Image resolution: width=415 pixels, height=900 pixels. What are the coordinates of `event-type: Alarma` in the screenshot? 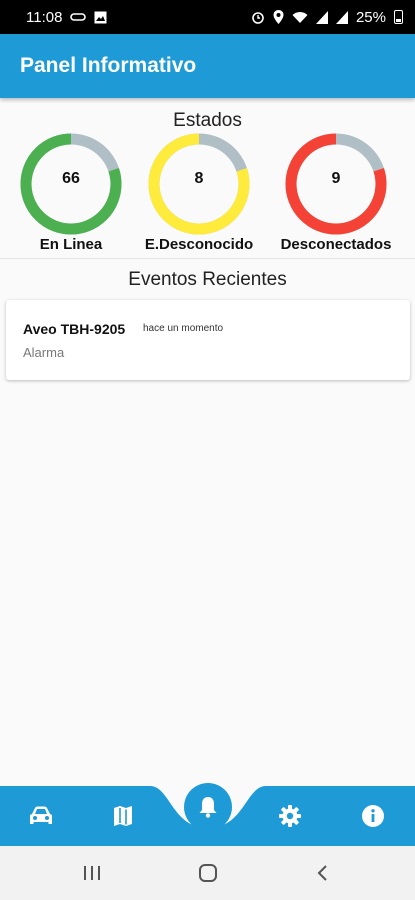 It's located at (44, 352).